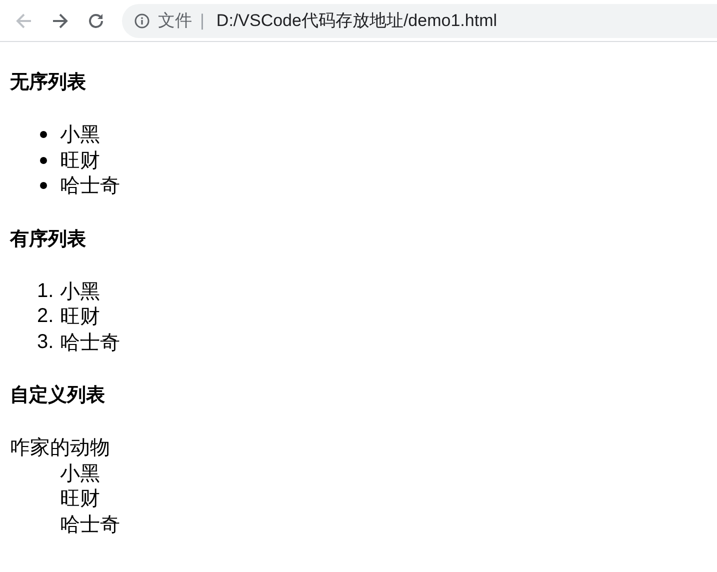  I want to click on definition-description: 小黑, so click(80, 473).